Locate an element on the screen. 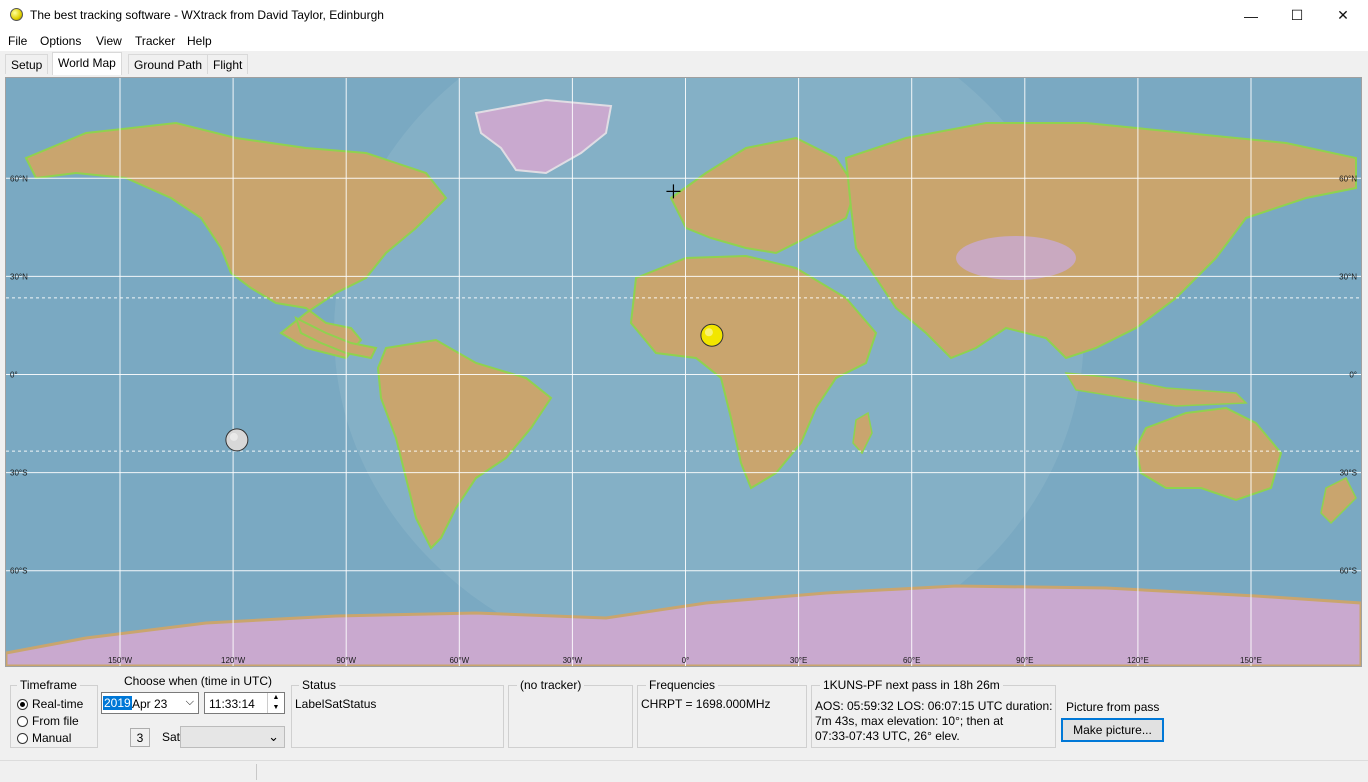 The image size is (1368, 782). app-icon is located at coordinates (16, 14).